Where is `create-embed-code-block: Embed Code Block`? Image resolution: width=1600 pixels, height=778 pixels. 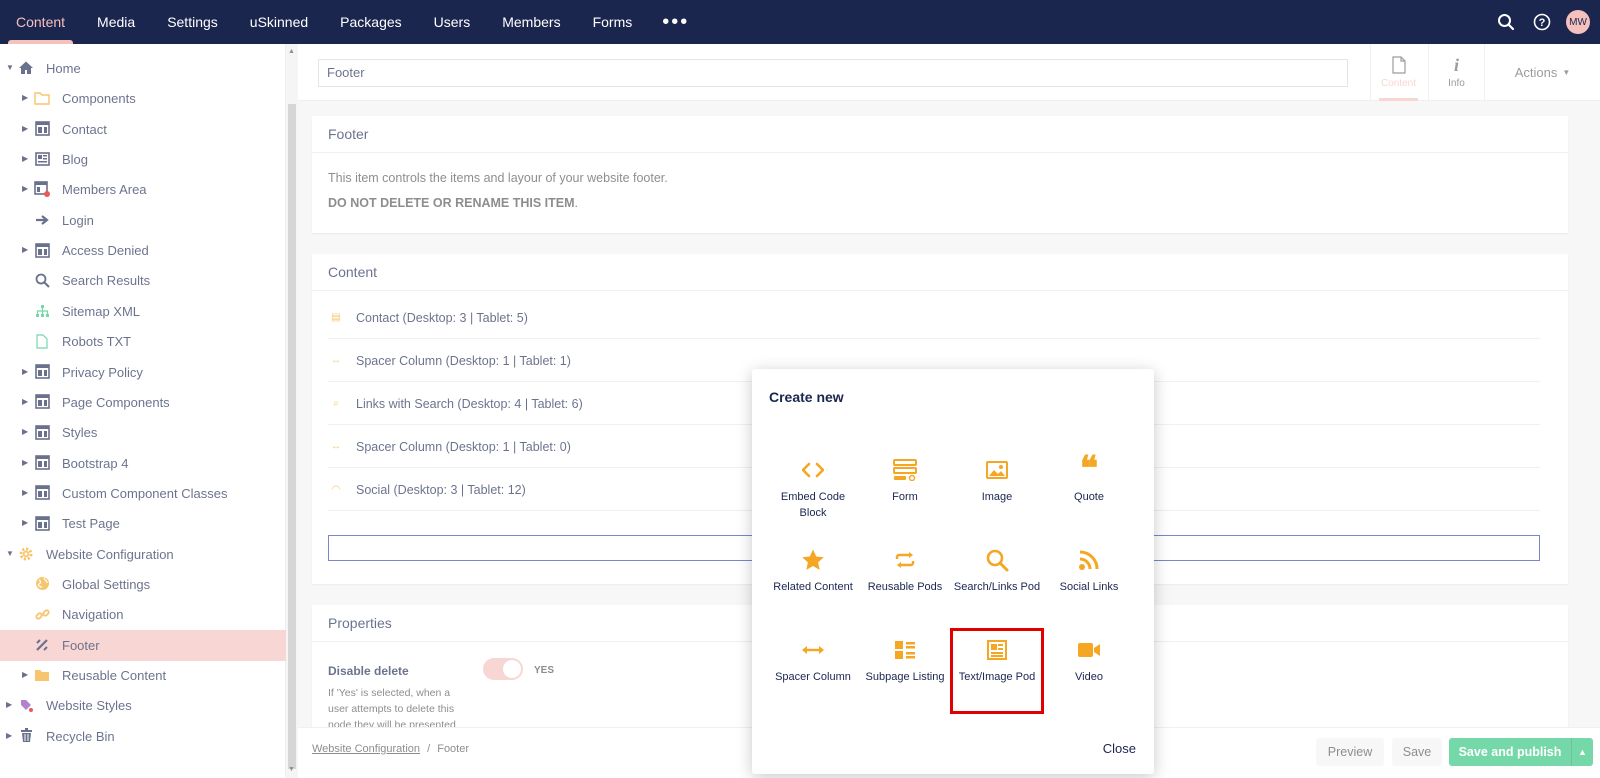
create-embed-code-block: Embed Code Block is located at coordinates (813, 499).